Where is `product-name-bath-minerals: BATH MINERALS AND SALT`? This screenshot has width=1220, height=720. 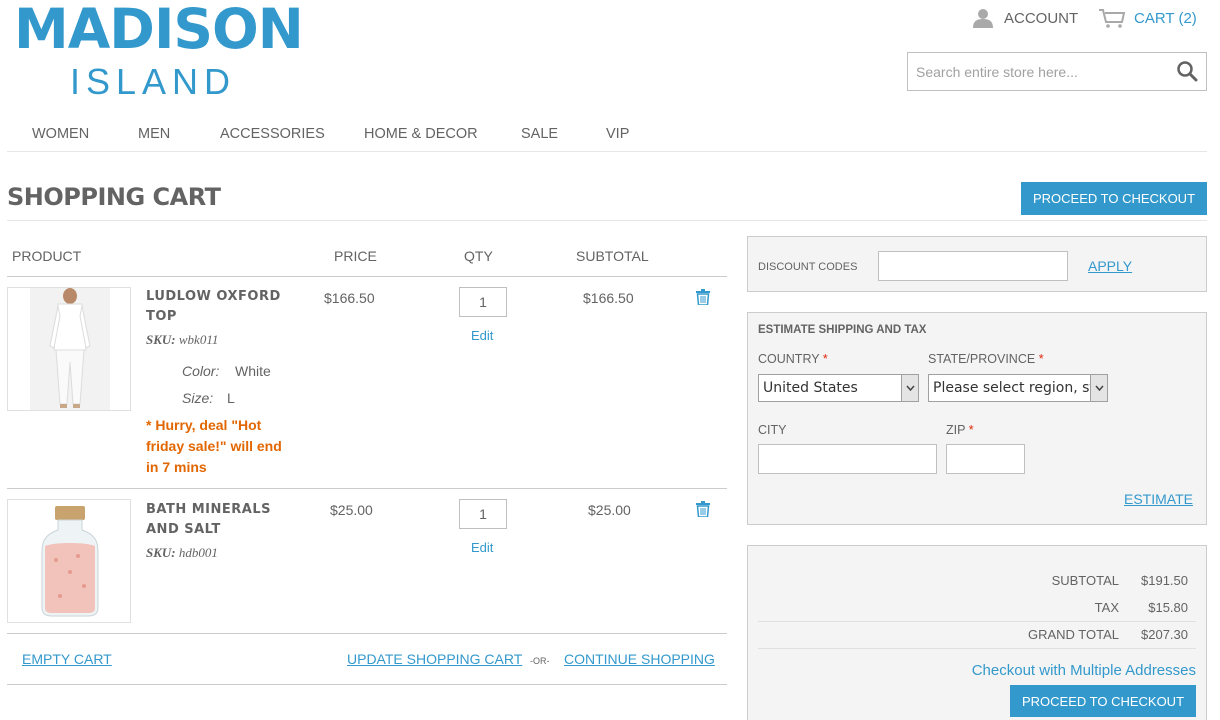
product-name-bath-minerals: BATH MINERALS AND SALT is located at coordinates (208, 520).